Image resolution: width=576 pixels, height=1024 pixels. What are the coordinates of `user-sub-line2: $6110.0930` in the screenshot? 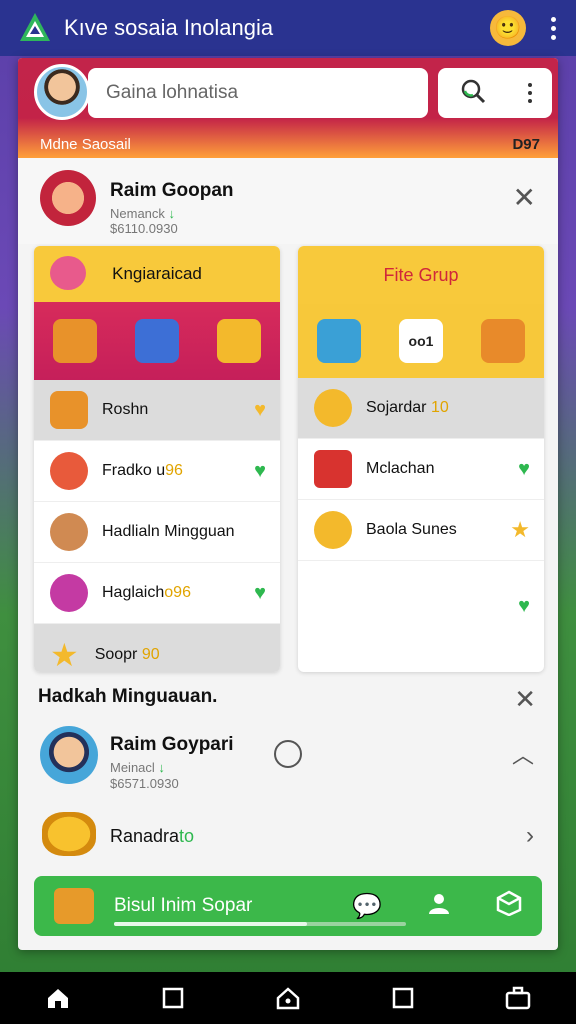 It's located at (144, 228).